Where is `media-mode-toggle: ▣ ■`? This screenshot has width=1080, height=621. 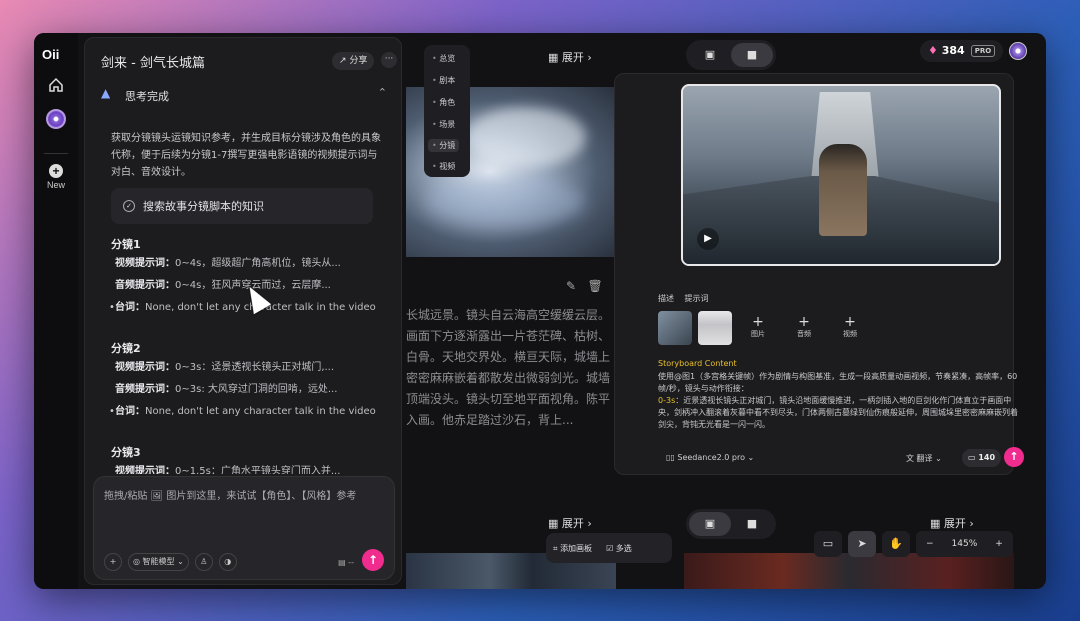
media-mode-toggle: ▣ ■ is located at coordinates (731, 55).